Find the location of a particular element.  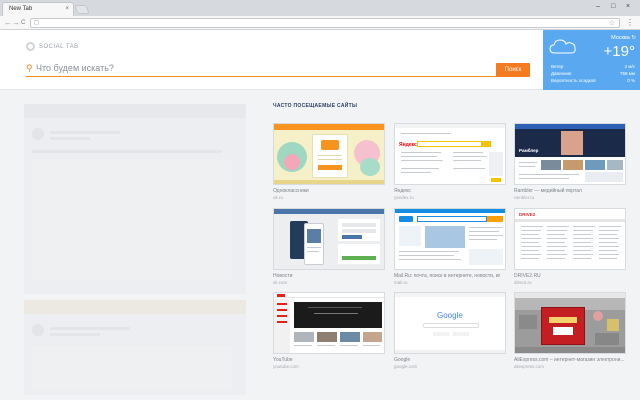

minimize-icon: – is located at coordinates (598, 7).